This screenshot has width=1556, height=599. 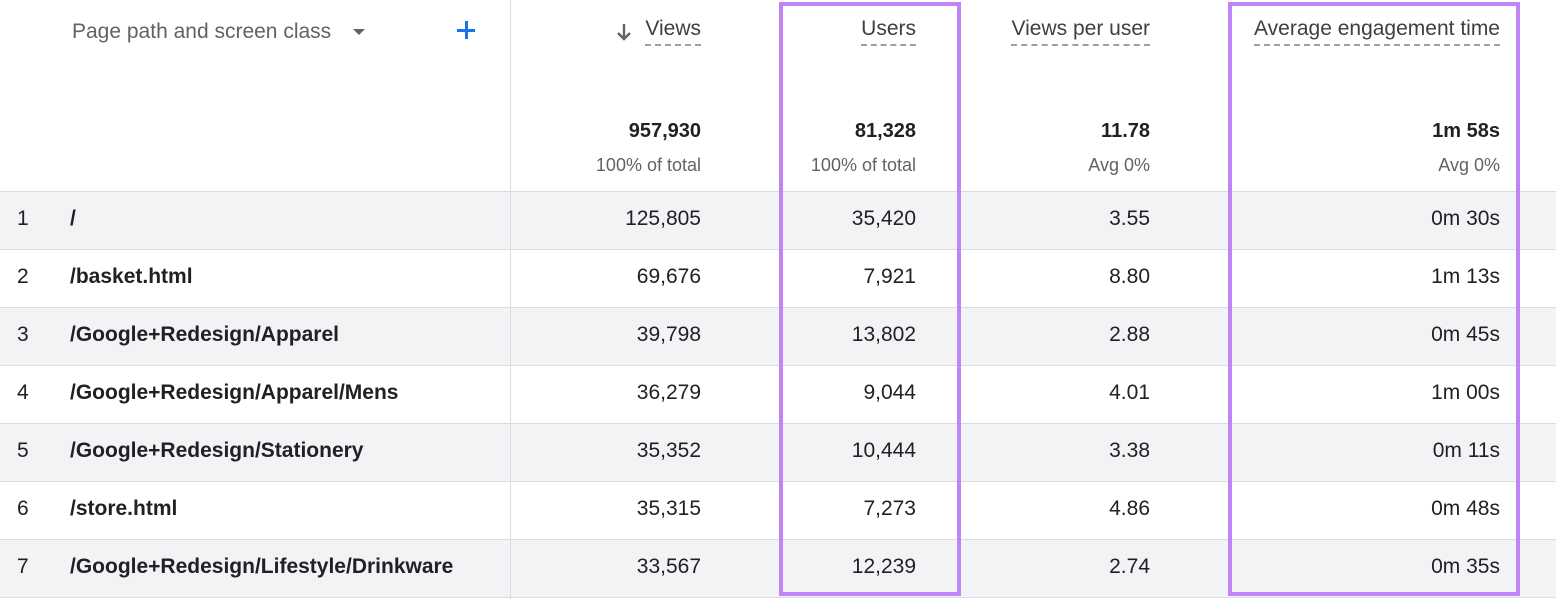 I want to click on col-header-label: Views per user, so click(x=1080, y=31).